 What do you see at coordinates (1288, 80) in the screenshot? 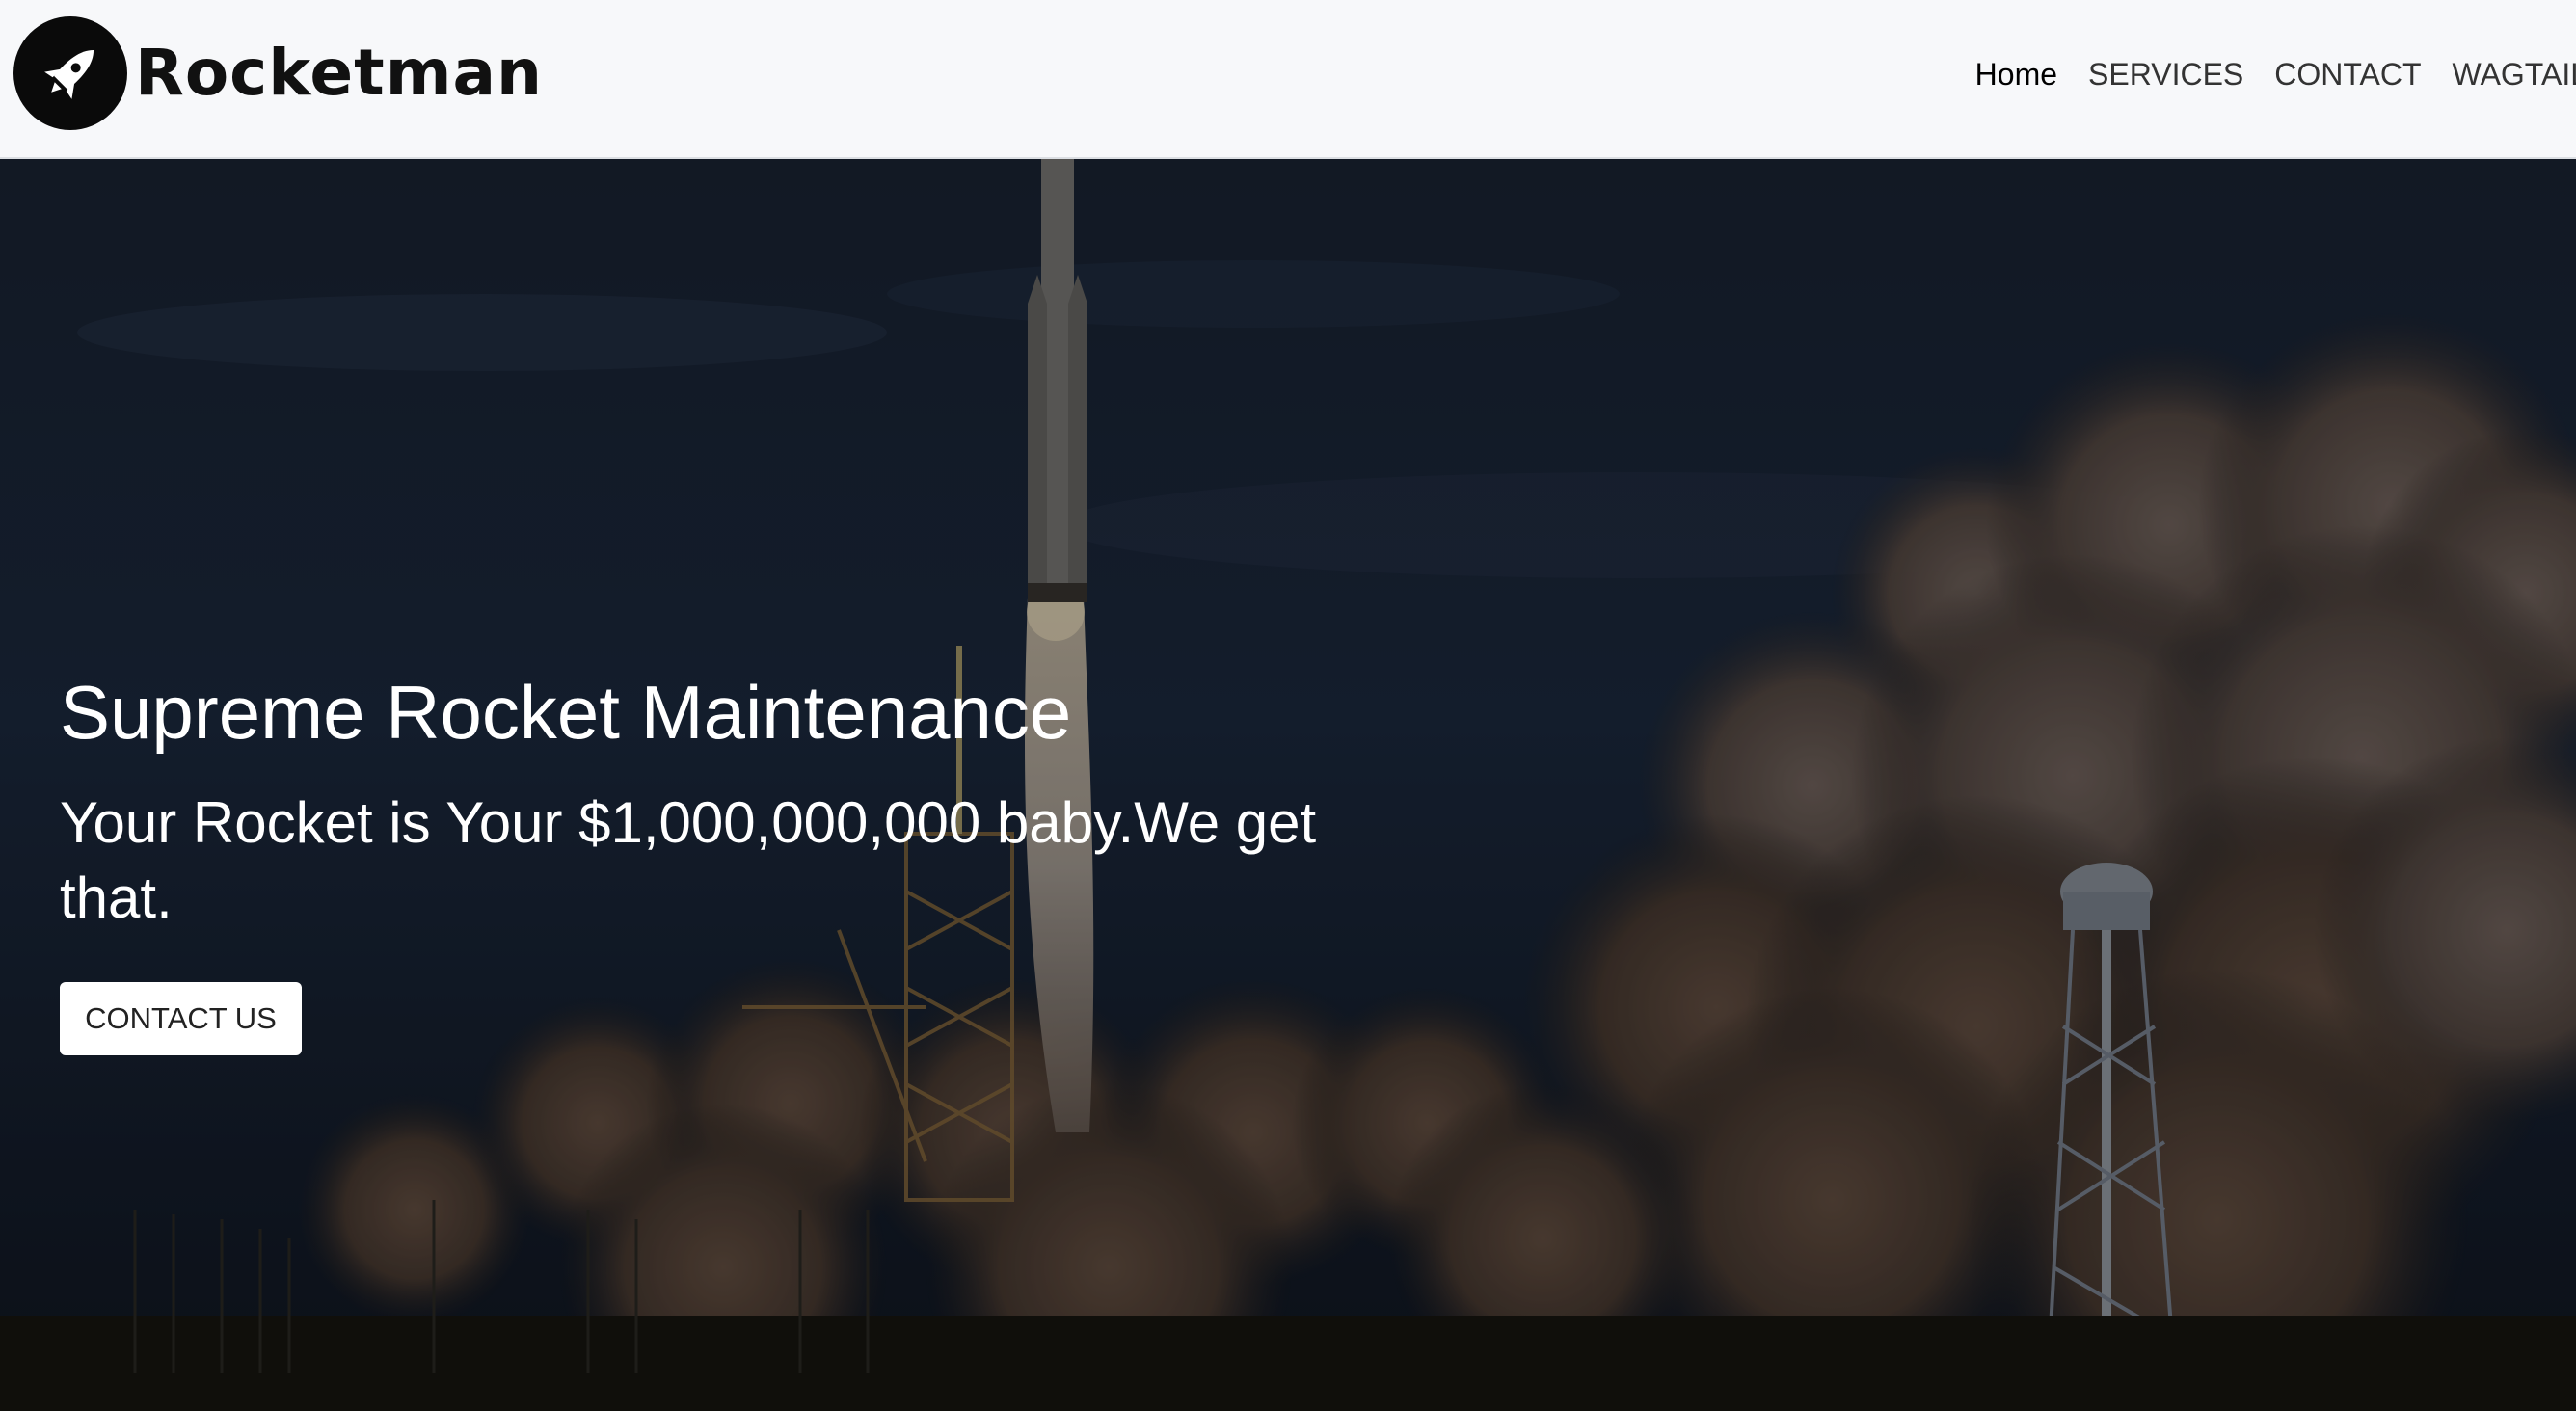
I see `navbar: Rocketman Home SERVICES CONTACT WAGTAIL` at bounding box center [1288, 80].